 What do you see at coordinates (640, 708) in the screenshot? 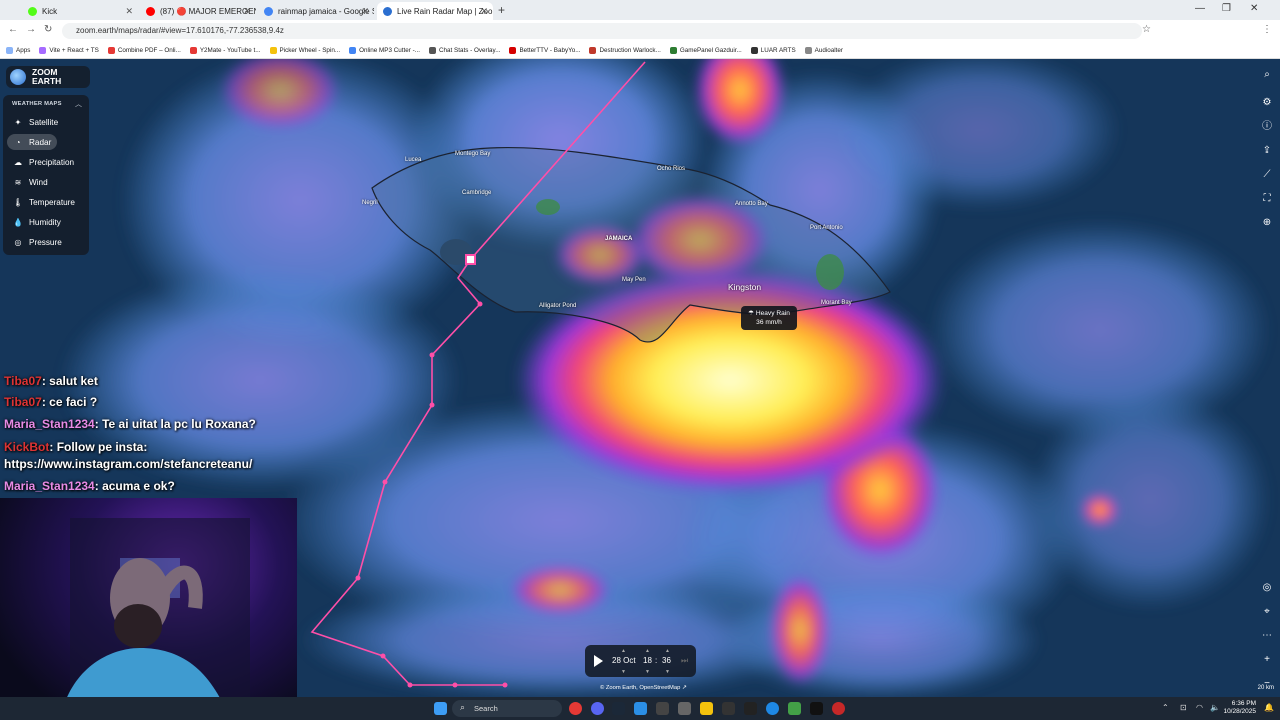
I see `vscode-icon` at bounding box center [640, 708].